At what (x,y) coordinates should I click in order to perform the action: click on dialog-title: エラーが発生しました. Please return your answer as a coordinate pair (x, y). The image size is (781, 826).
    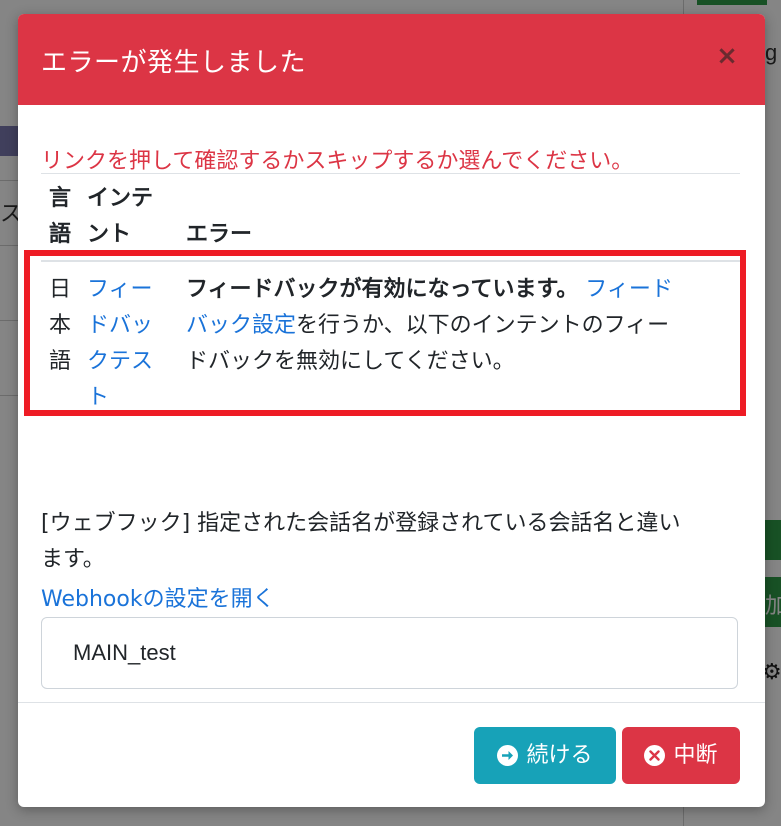
    Looking at the image, I should click on (174, 63).